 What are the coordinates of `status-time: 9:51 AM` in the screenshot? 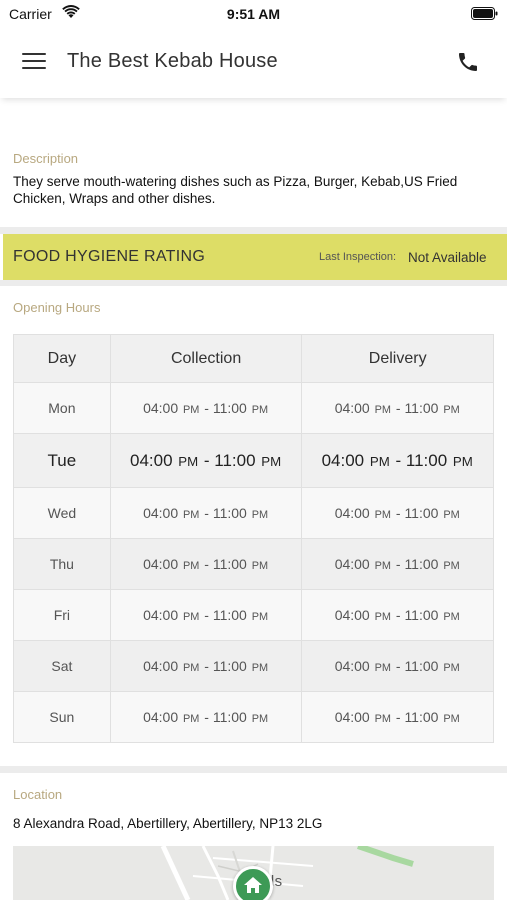 It's located at (253, 14).